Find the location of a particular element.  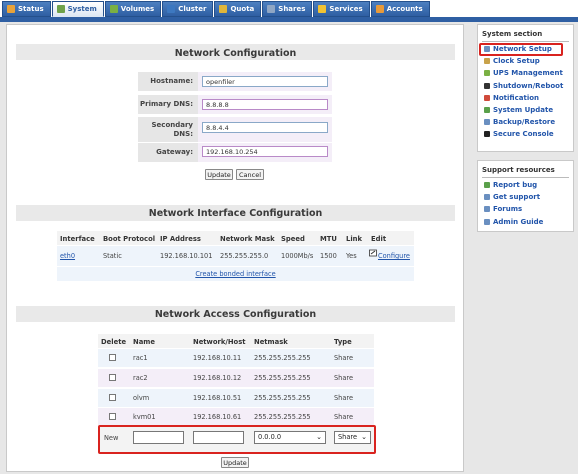

interface-speed-value: 1000Mb/s is located at coordinates (297, 256).